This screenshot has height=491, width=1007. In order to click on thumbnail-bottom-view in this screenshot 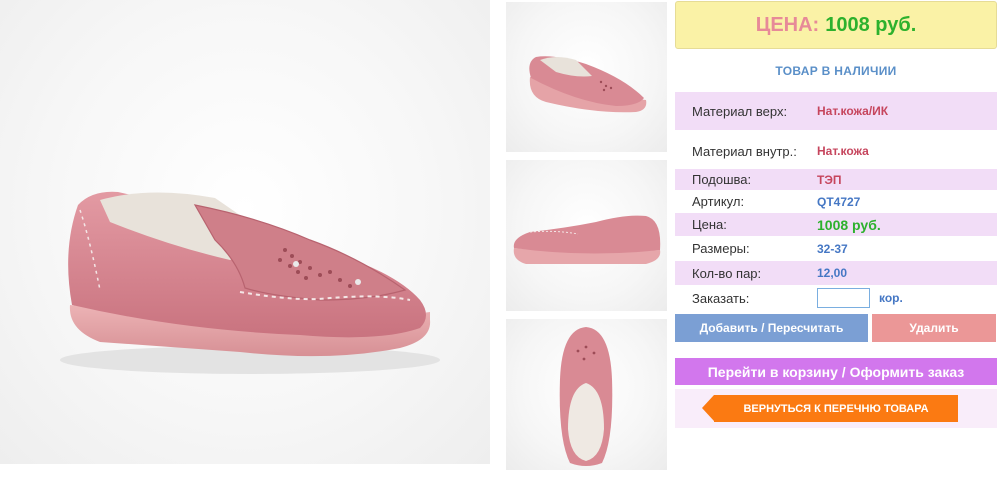, I will do `click(586, 394)`.